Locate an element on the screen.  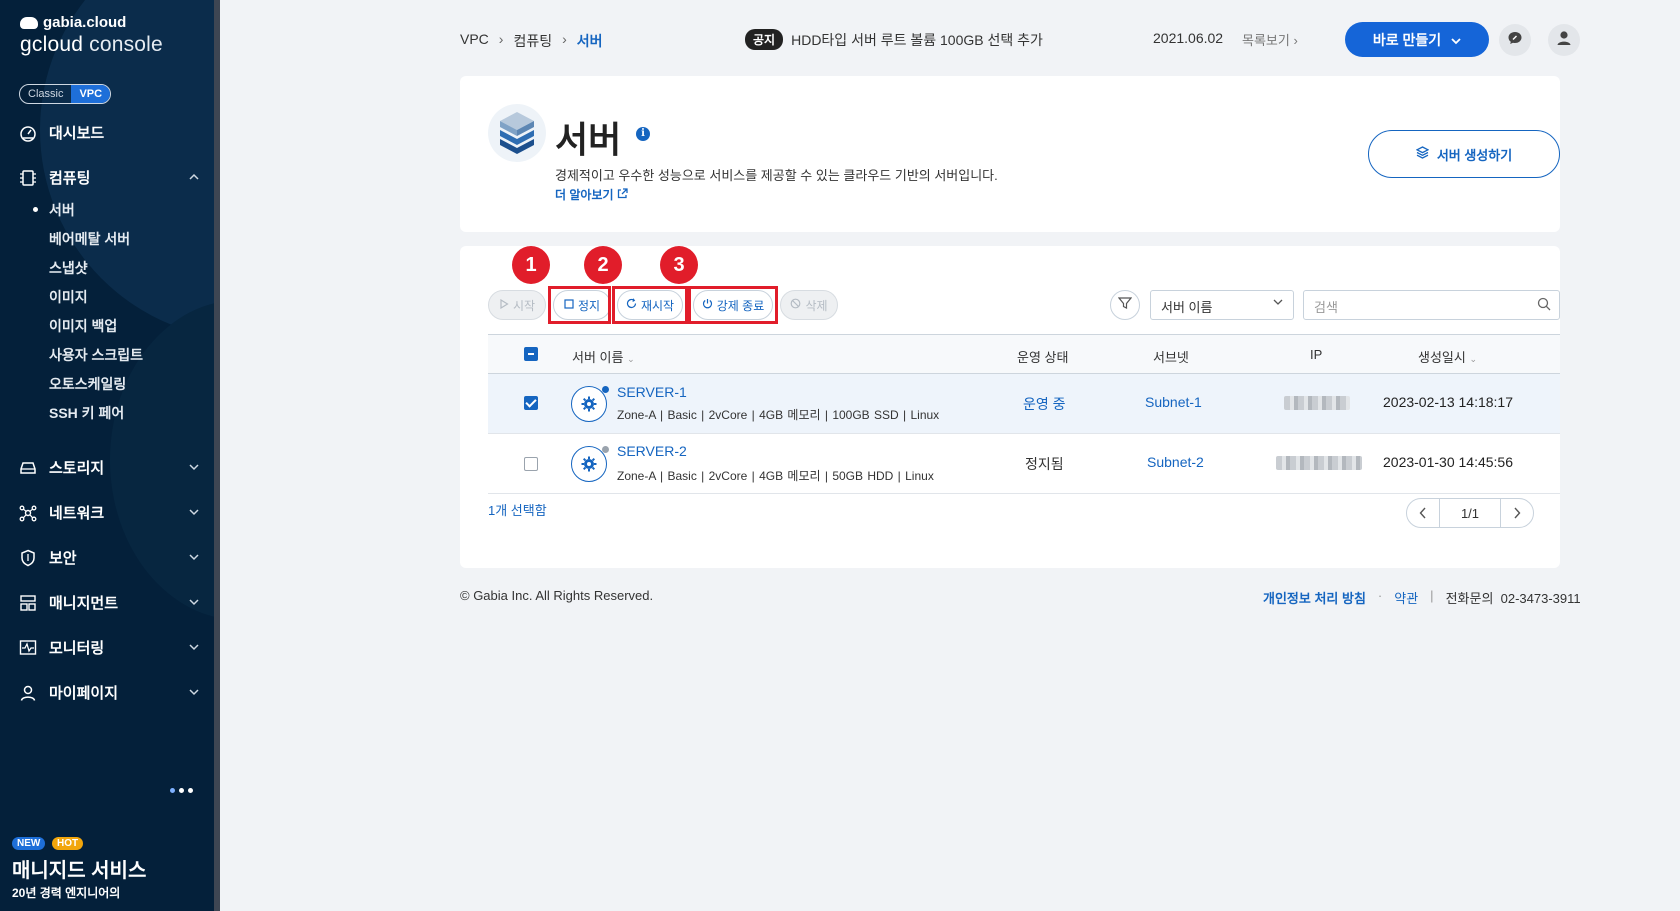
server-name-link: SERVER-2 is located at coordinates (652, 451).